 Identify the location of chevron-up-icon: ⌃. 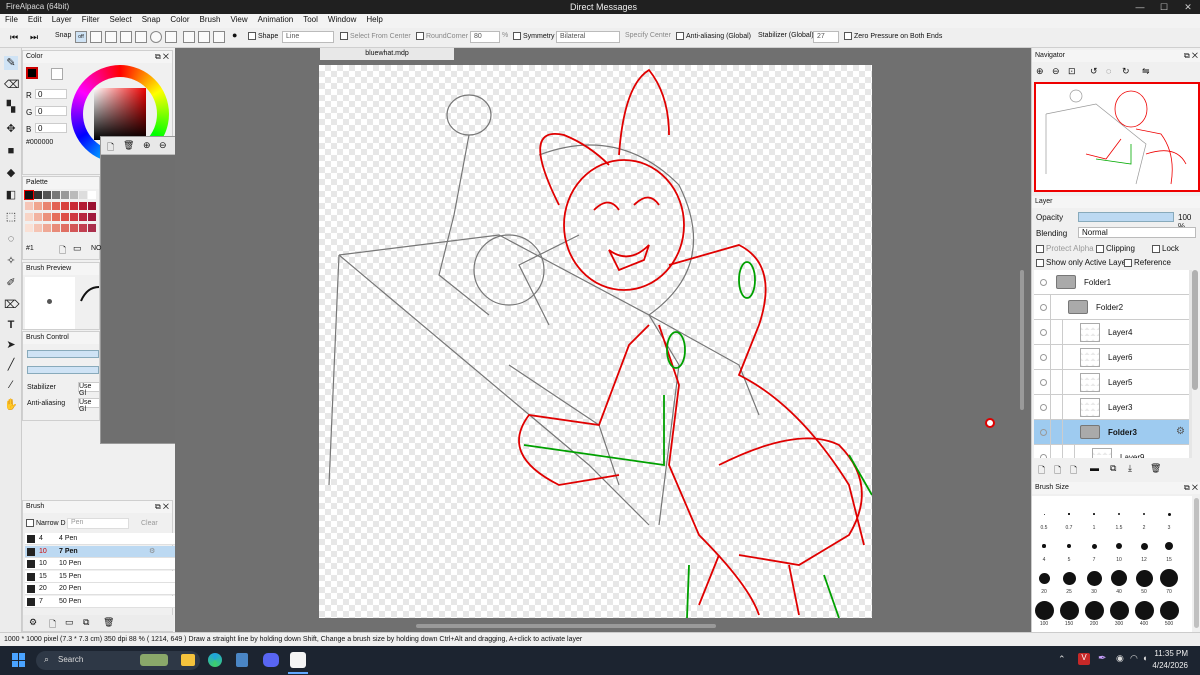
(1062, 659).